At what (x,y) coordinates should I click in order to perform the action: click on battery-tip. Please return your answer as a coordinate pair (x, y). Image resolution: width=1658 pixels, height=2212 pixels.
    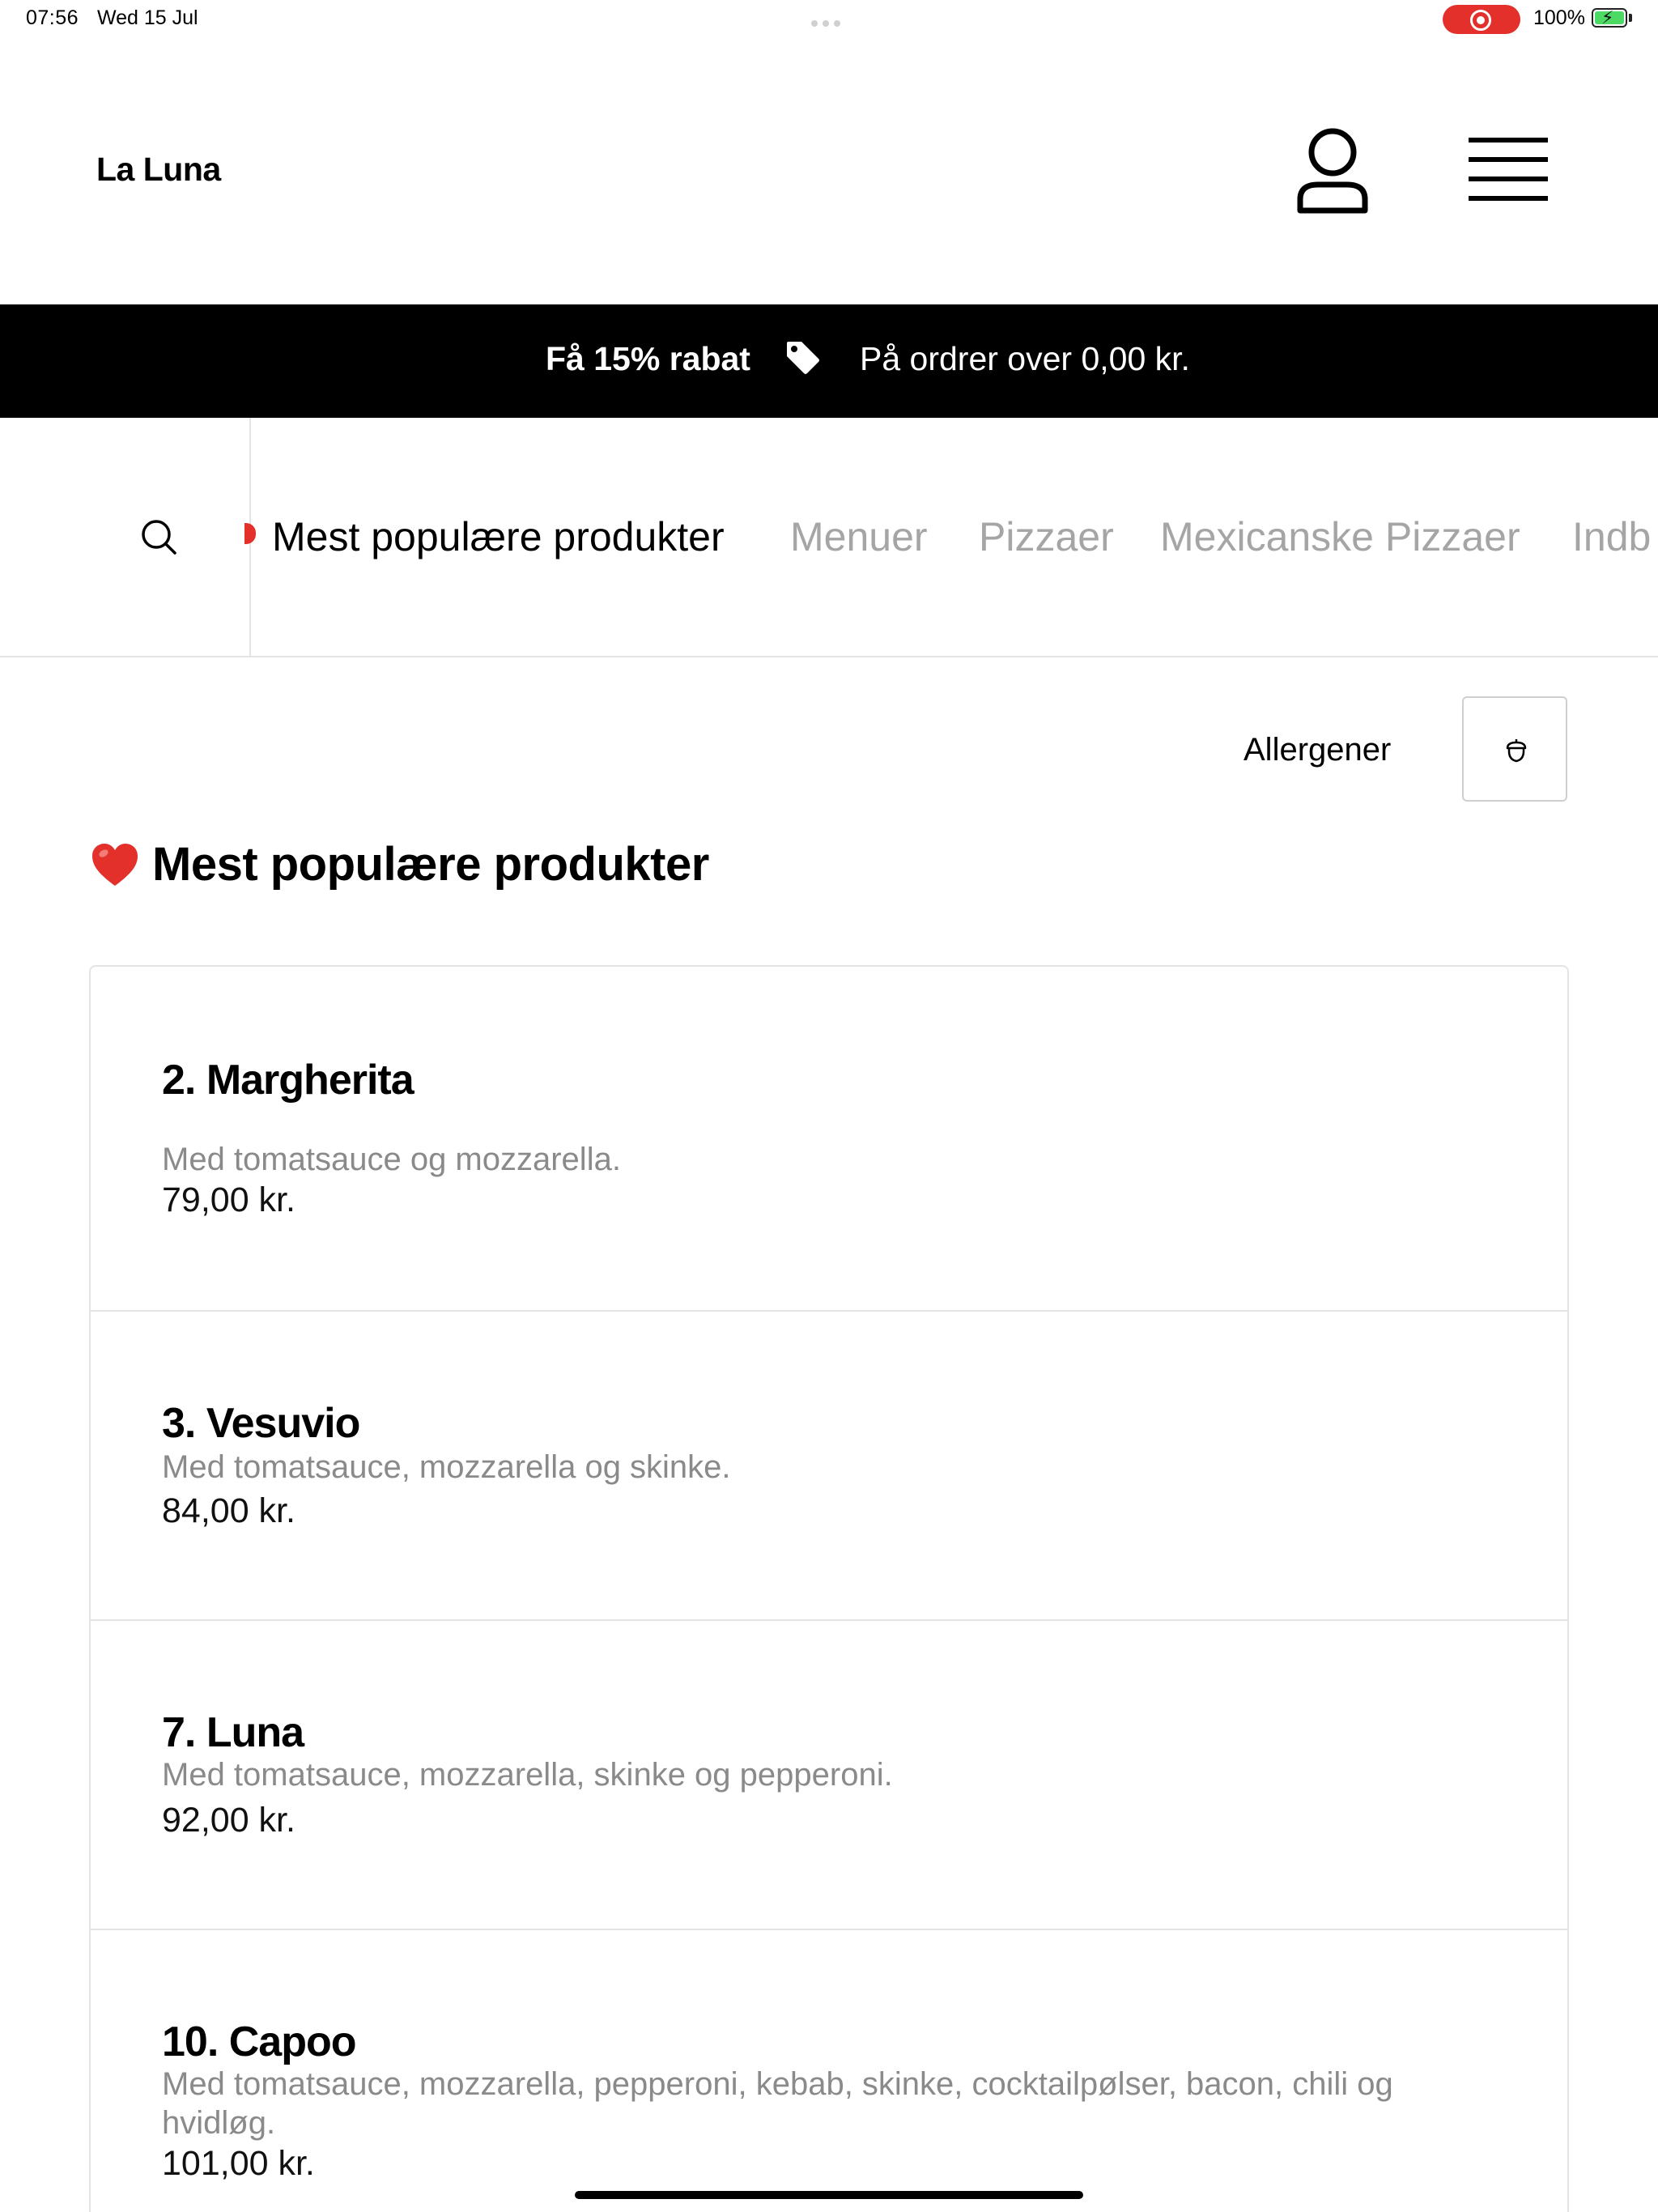
    Looking at the image, I should click on (1630, 18).